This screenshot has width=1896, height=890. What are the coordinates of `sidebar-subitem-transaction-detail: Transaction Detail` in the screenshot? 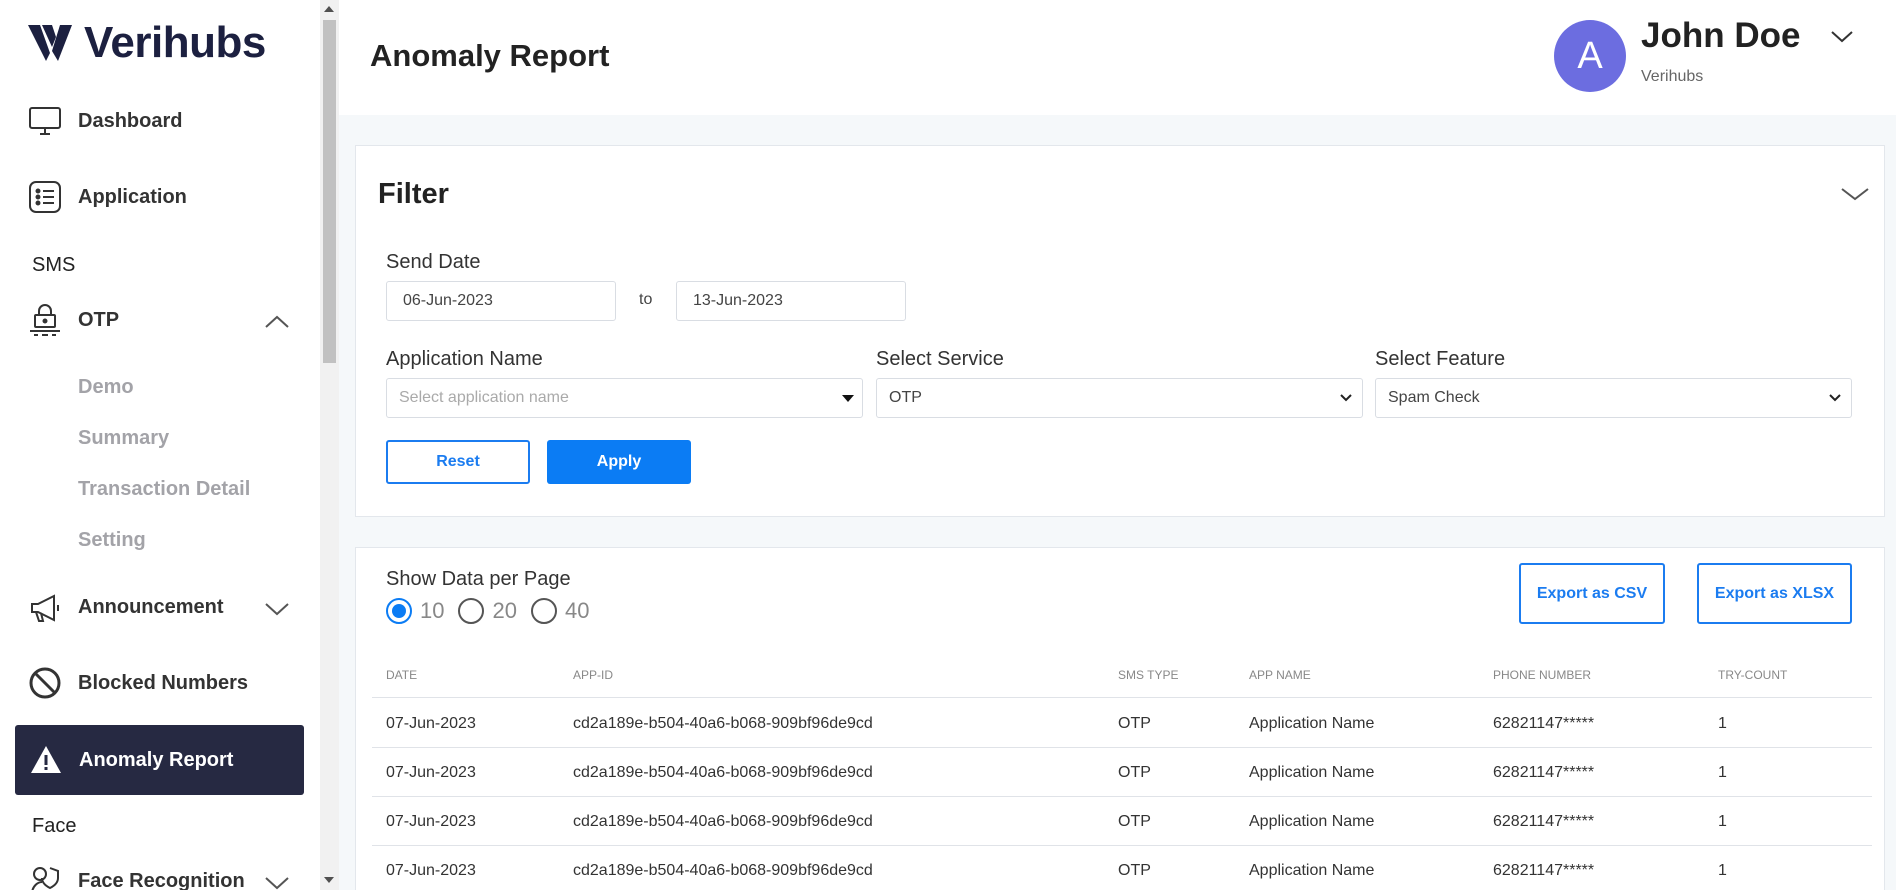 It's located at (164, 489).